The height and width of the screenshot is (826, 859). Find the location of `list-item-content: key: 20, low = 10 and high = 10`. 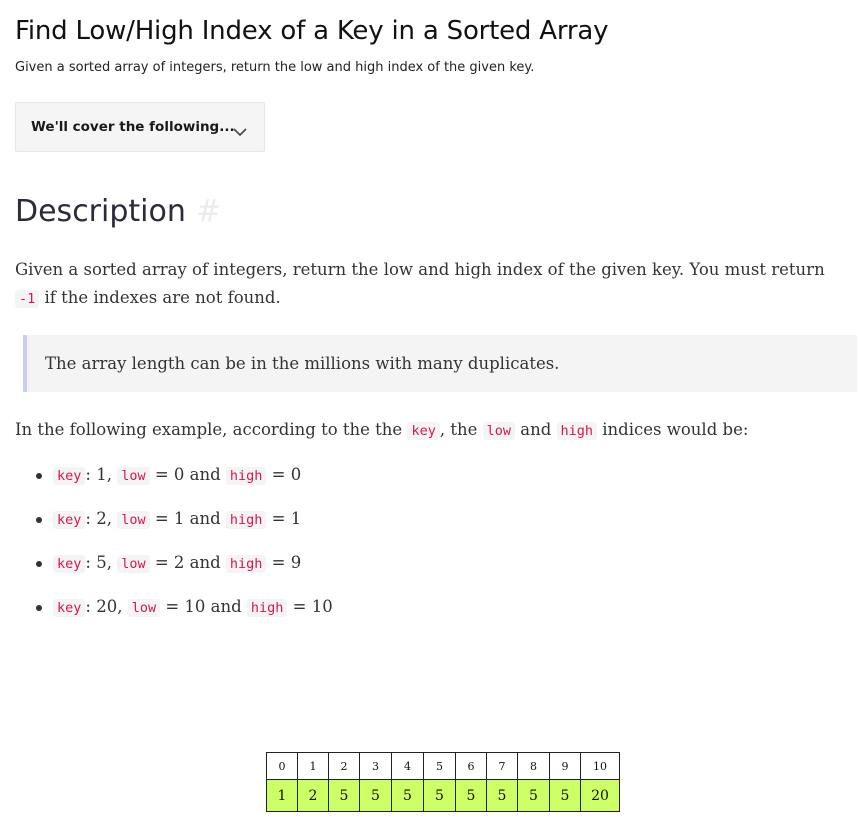

list-item-content: key: 20, low = 10 and high = 10 is located at coordinates (193, 607).